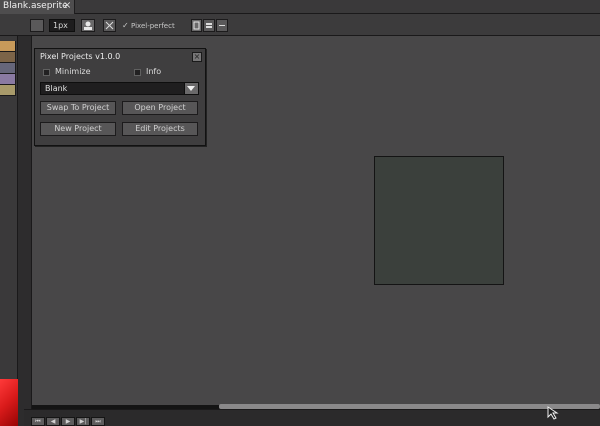  I want to click on symmetry-horizontal-button, so click(209, 25).